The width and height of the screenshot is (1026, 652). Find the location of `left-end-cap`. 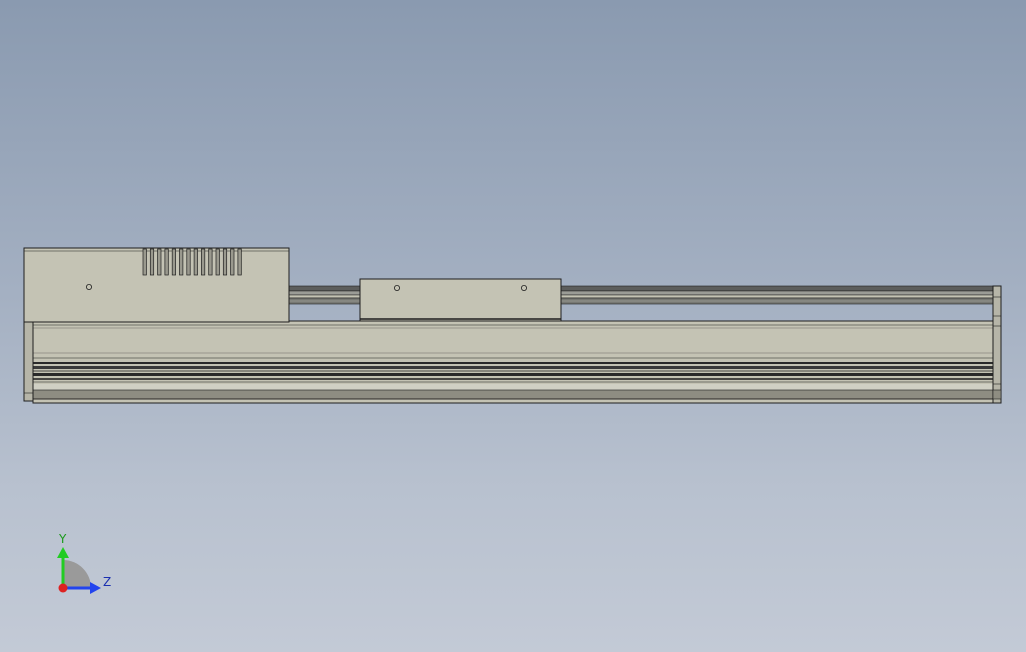

left-end-cap is located at coordinates (28, 360).